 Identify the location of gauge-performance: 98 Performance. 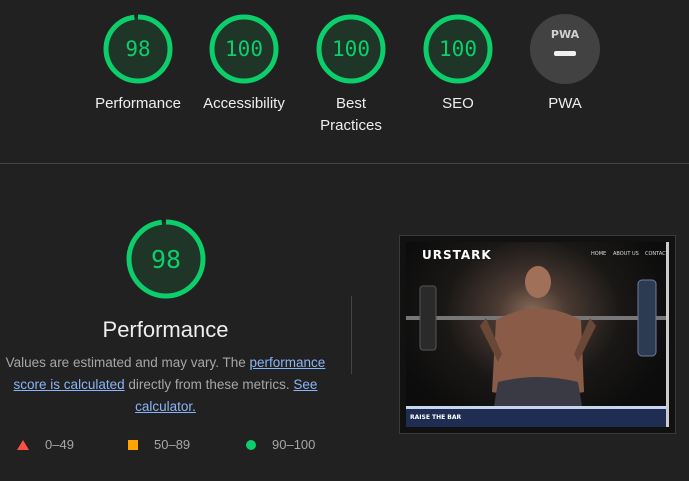
(138, 64).